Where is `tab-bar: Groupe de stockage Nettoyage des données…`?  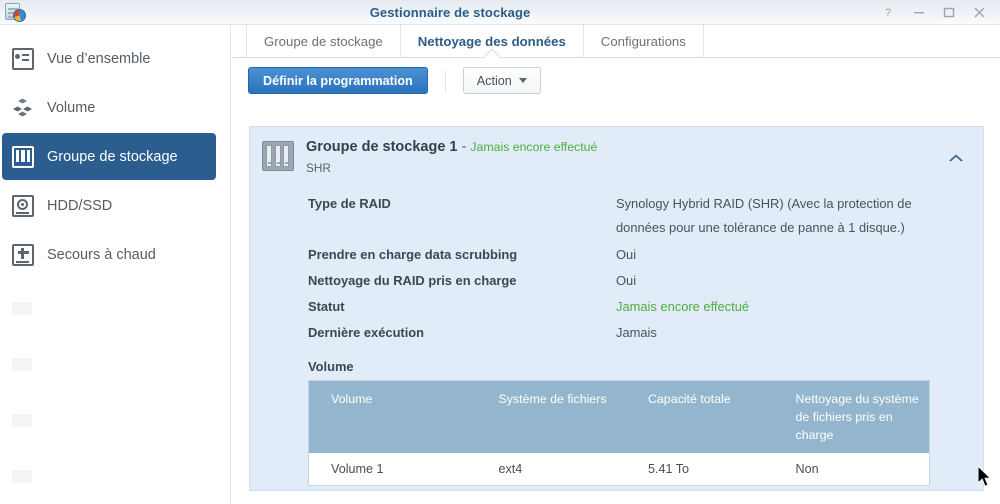
tab-bar: Groupe de stockage Nettoyage des données… is located at coordinates (616, 41).